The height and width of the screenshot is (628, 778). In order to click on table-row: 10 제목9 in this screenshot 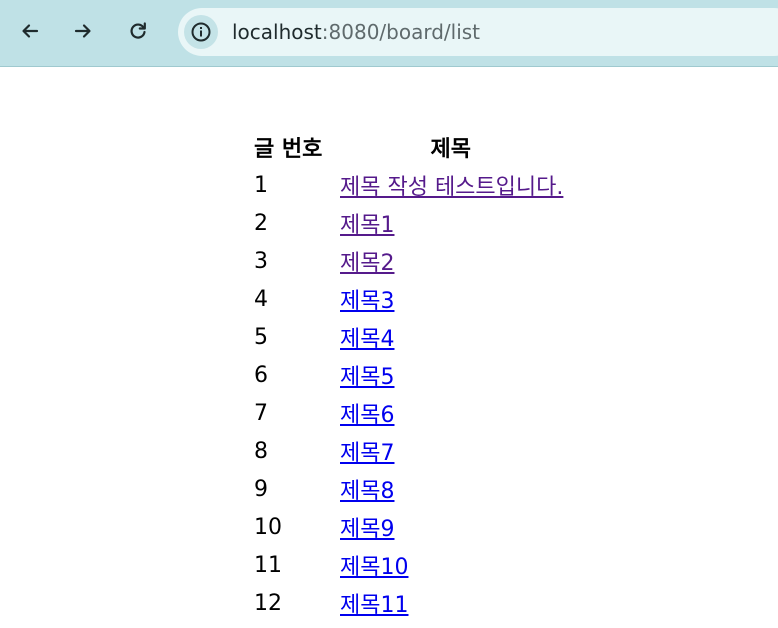, I will do `click(408, 527)`.